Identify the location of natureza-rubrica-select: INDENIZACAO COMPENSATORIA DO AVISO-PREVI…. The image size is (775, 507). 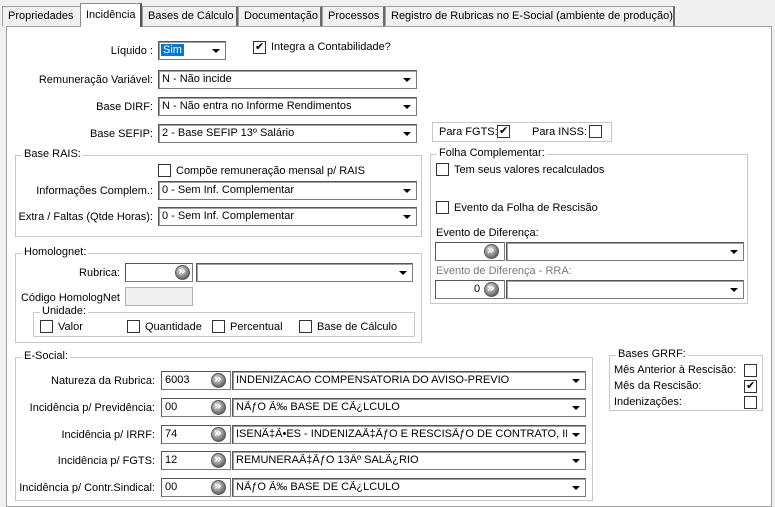
(409, 380).